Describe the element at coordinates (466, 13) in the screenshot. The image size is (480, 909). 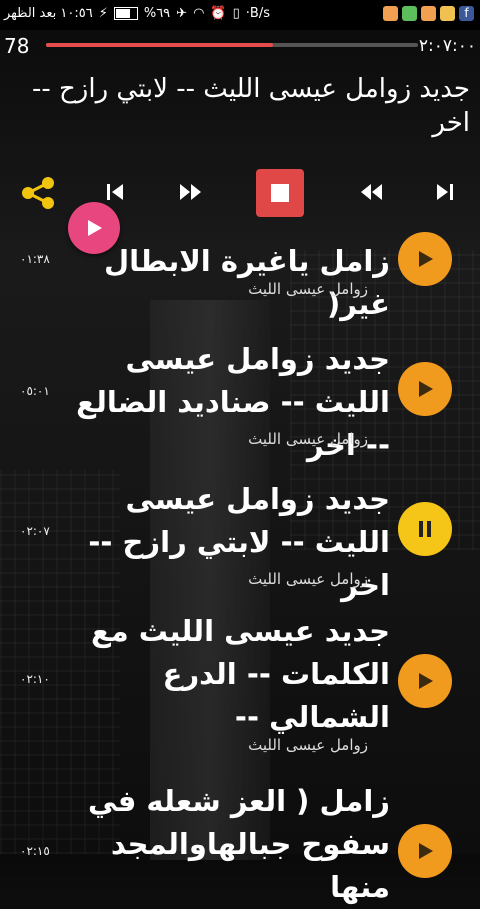
I see `facebook-icon: f` at that location.